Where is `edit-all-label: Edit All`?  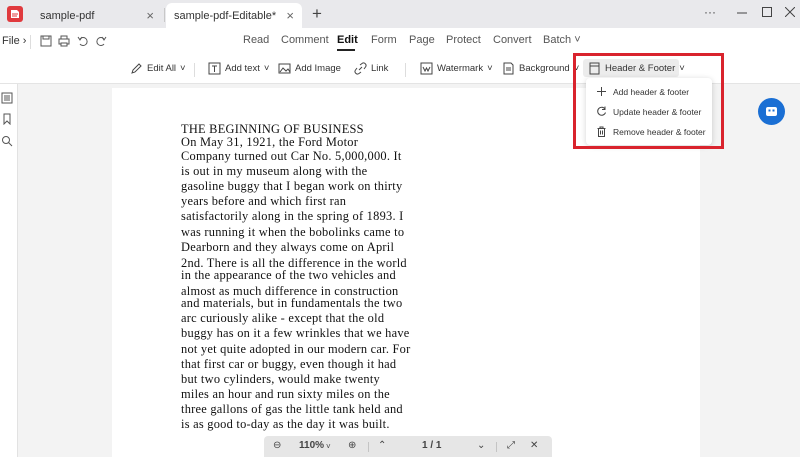 edit-all-label: Edit All is located at coordinates (162, 68).